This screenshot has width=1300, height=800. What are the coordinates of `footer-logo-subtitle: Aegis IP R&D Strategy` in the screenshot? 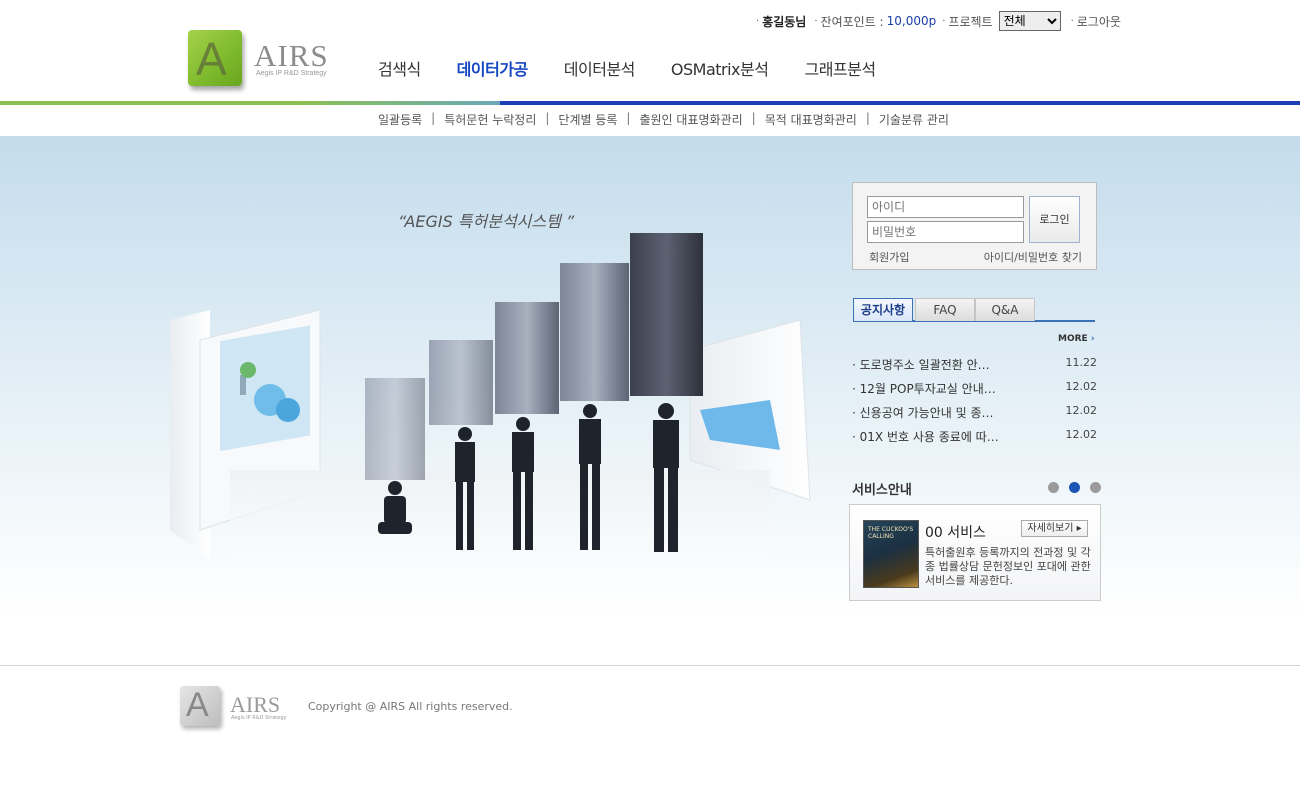 It's located at (259, 718).